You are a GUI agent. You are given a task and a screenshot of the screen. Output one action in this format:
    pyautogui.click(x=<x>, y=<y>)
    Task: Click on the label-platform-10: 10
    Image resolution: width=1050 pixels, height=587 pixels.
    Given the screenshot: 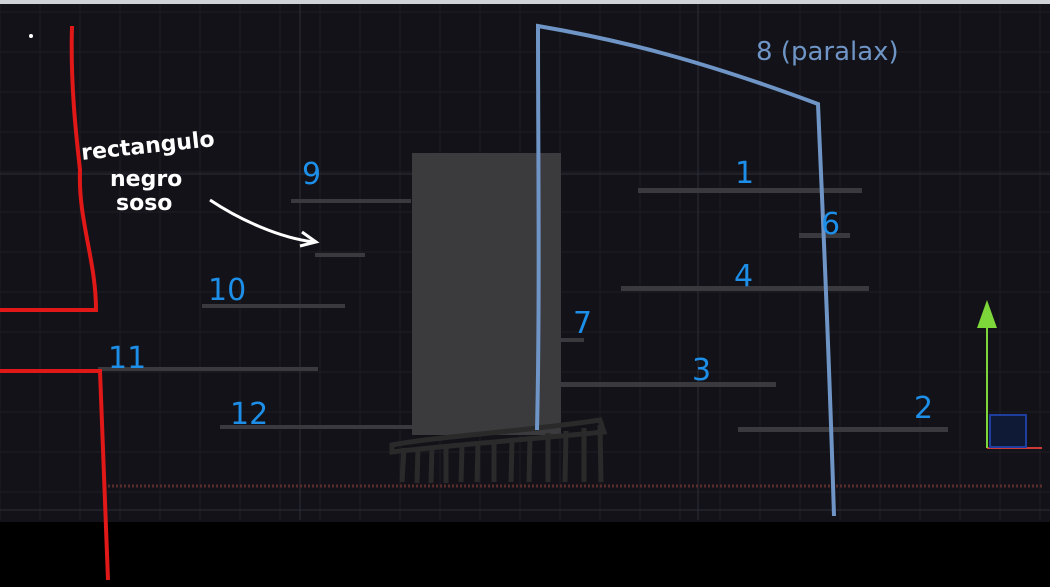 What is the action you would take?
    pyautogui.click(x=227, y=290)
    